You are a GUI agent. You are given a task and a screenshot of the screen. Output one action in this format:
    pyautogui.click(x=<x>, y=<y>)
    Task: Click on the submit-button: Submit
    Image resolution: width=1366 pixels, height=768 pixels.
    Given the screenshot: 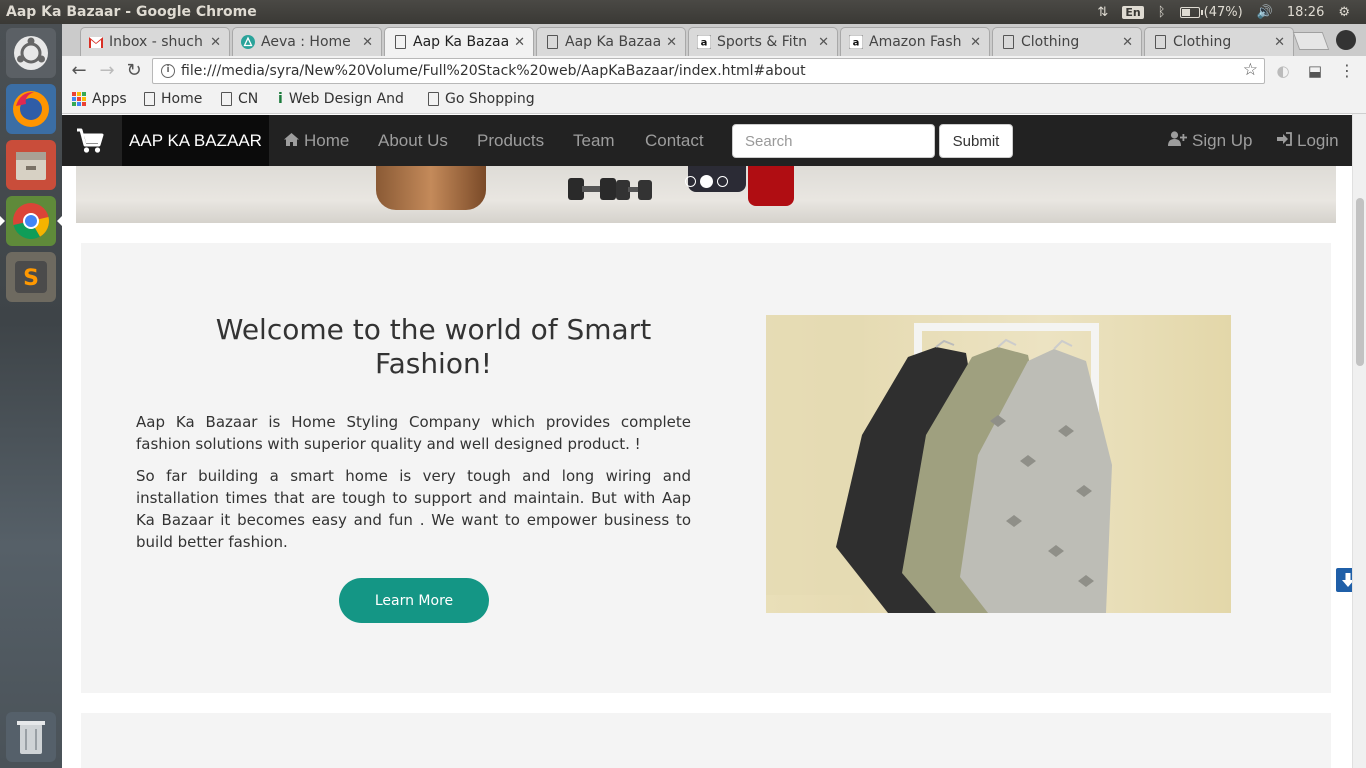 What is the action you would take?
    pyautogui.click(x=976, y=141)
    